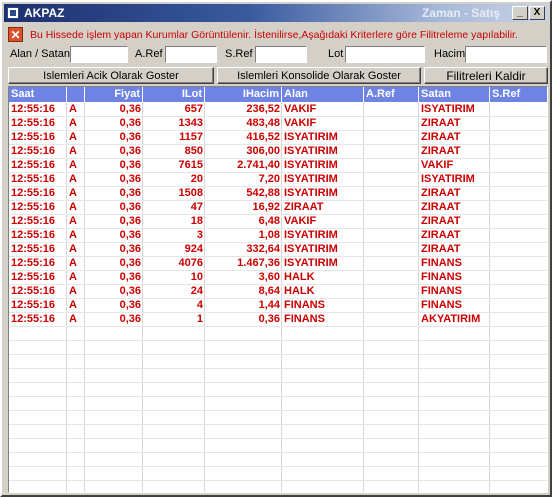 The height and width of the screenshot is (497, 552). I want to click on header-col-ihacim: IHacim, so click(243, 94).